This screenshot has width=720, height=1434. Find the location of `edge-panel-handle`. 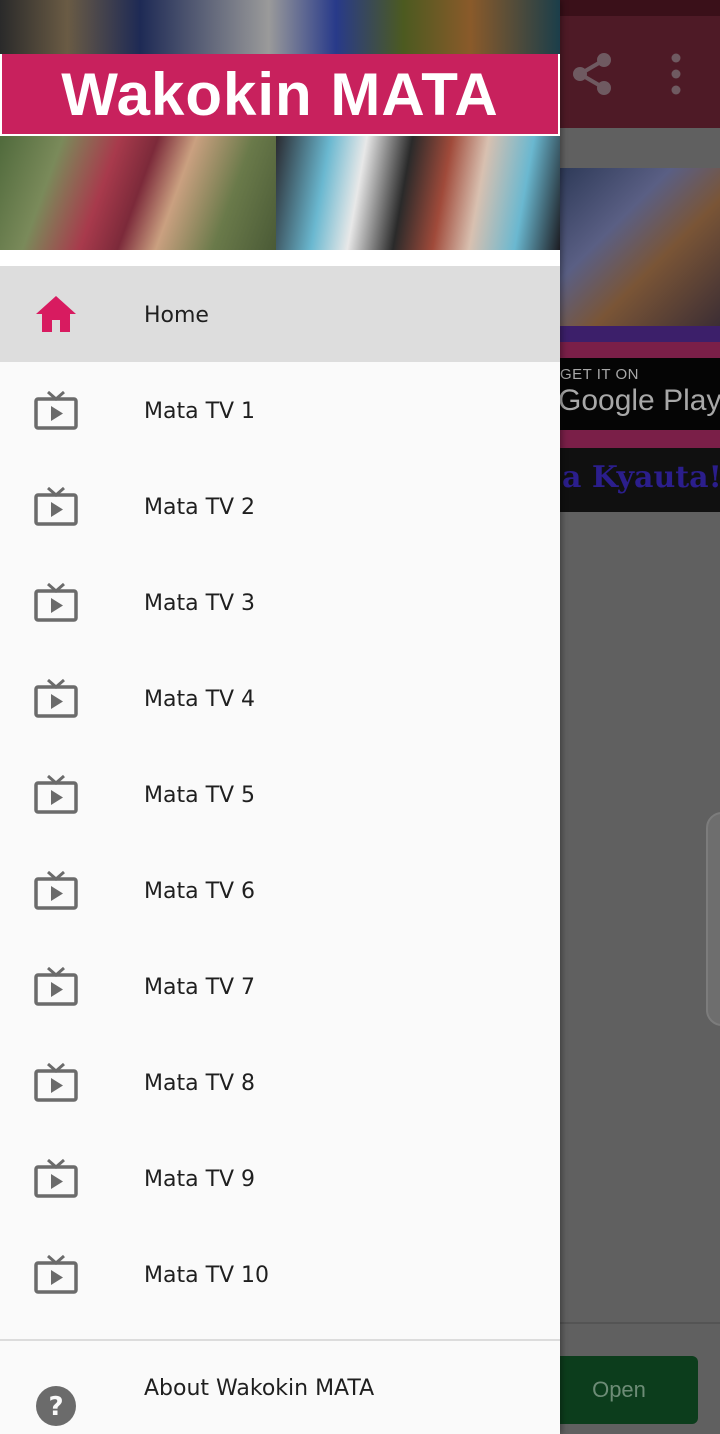

edge-panel-handle is located at coordinates (713, 919).